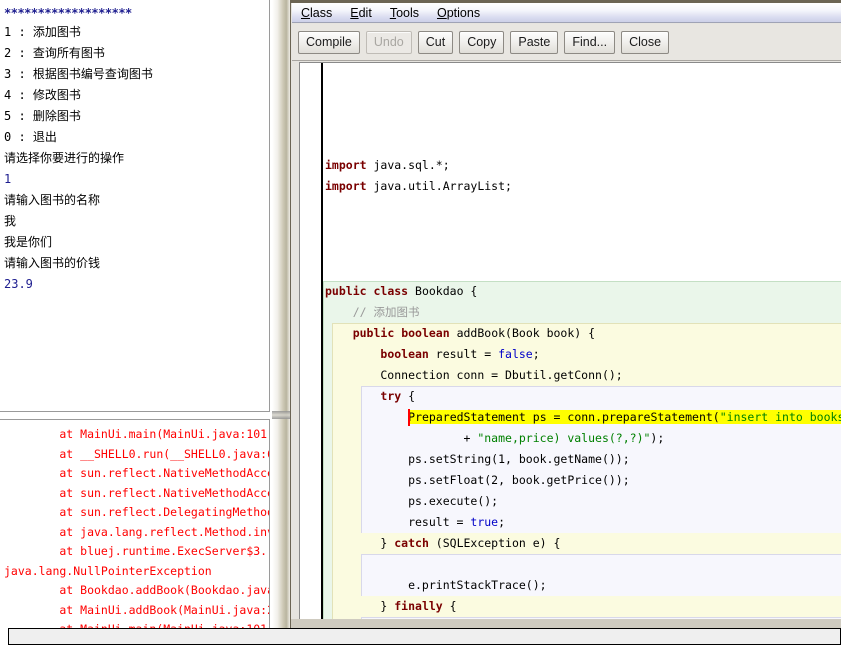 This screenshot has width=841, height=645. What do you see at coordinates (495, 438) in the screenshot?
I see `code-line-text: + "name,price) values(?,?)");` at bounding box center [495, 438].